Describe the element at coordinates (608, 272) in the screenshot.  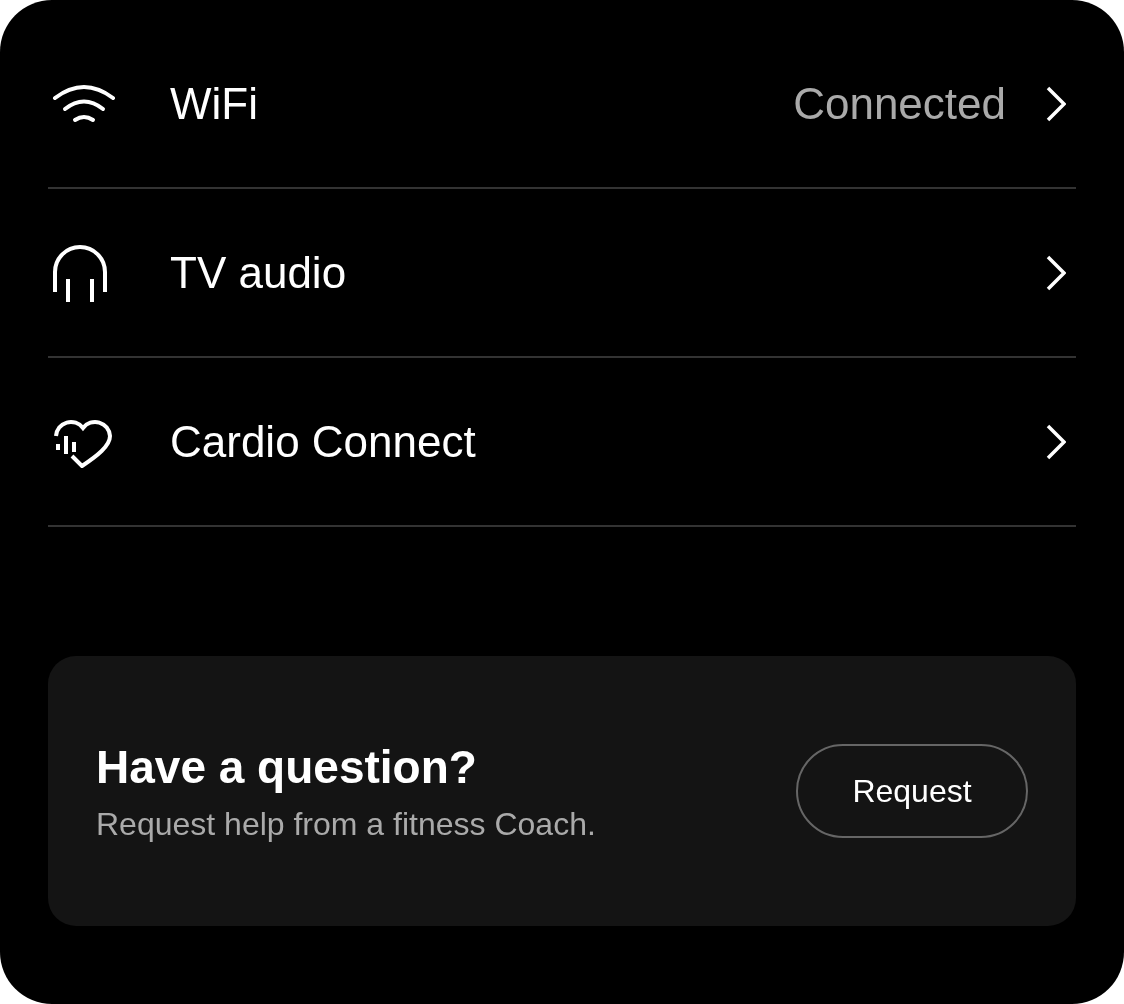
I see `setting-label: TV audio` at that location.